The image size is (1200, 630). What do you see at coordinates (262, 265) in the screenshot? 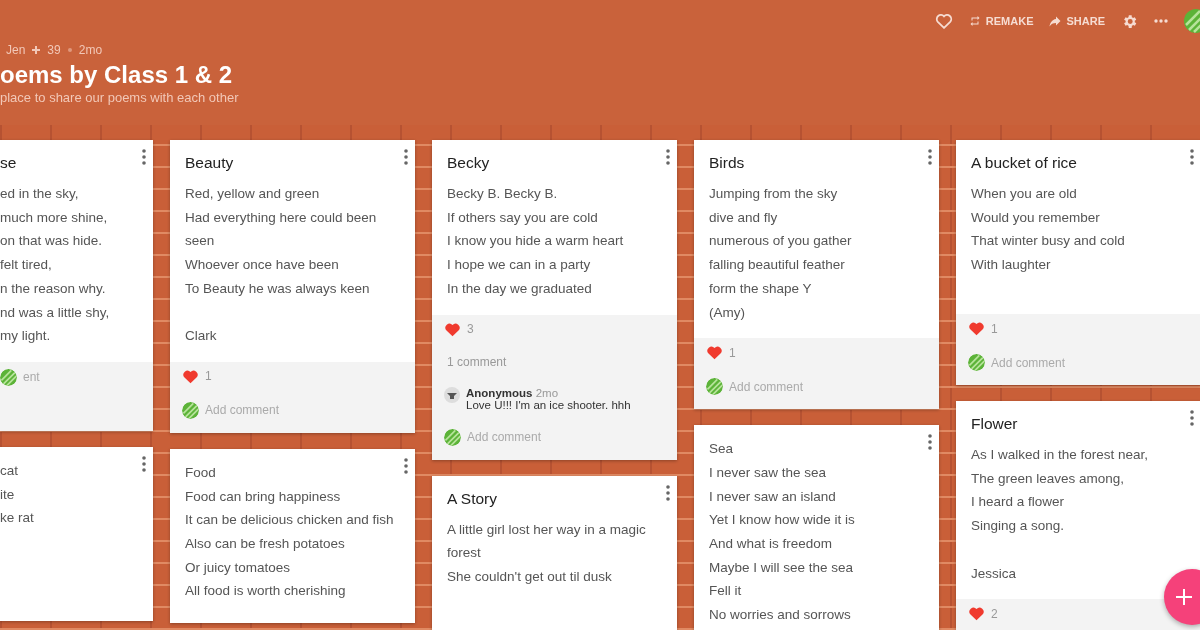
I see `poem-line: Whoever once have been` at bounding box center [262, 265].